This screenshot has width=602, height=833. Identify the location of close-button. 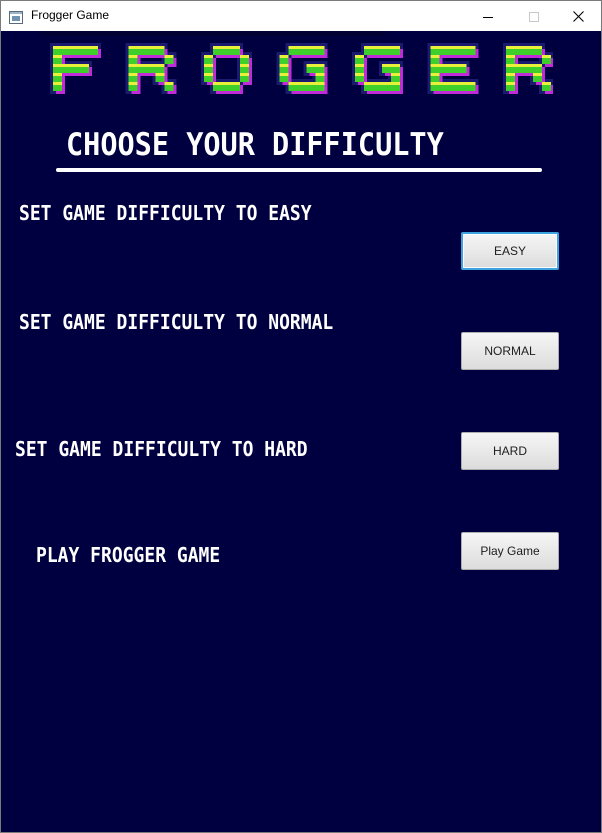
(578, 16).